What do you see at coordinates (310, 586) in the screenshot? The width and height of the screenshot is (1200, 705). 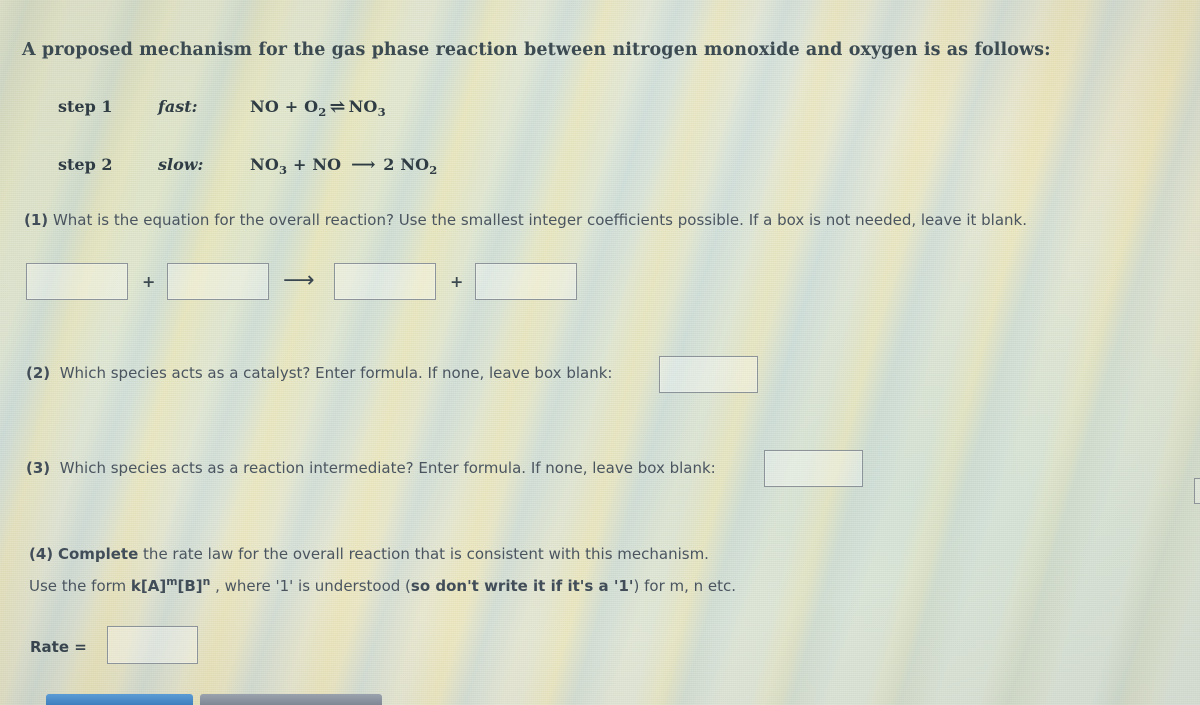 I see `question-4-form-mid: , where '1' is understood (` at bounding box center [310, 586].